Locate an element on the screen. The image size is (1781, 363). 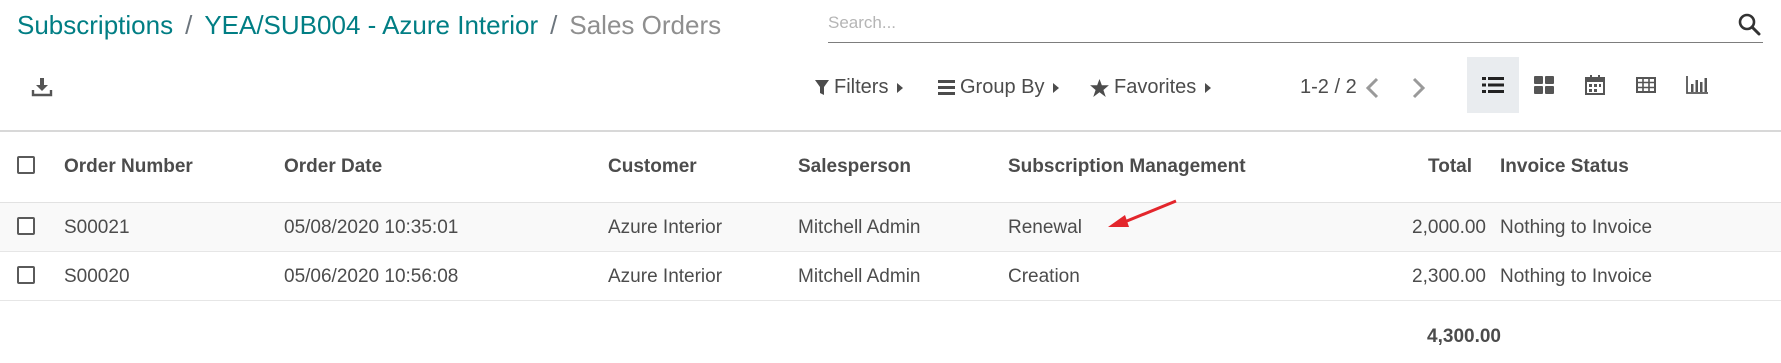
total: 2,300.00 is located at coordinates (1449, 276).